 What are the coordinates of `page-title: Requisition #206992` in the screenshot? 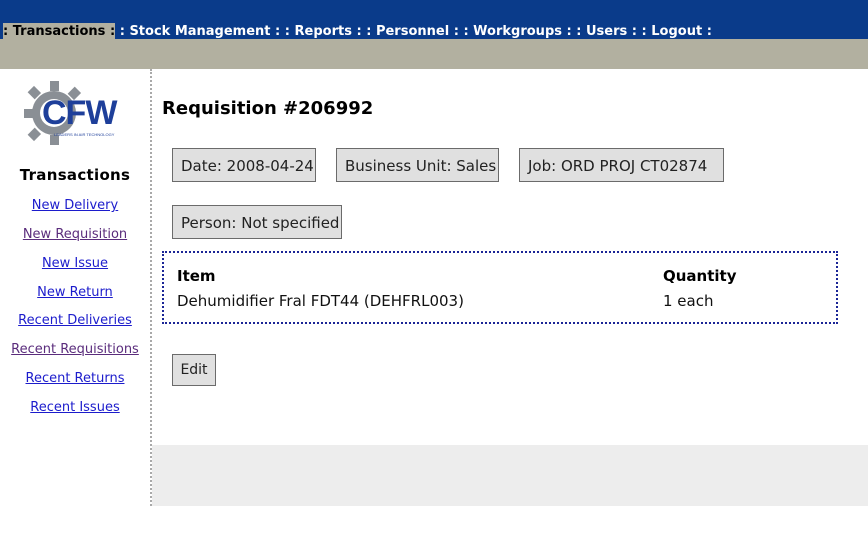 It's located at (268, 108).